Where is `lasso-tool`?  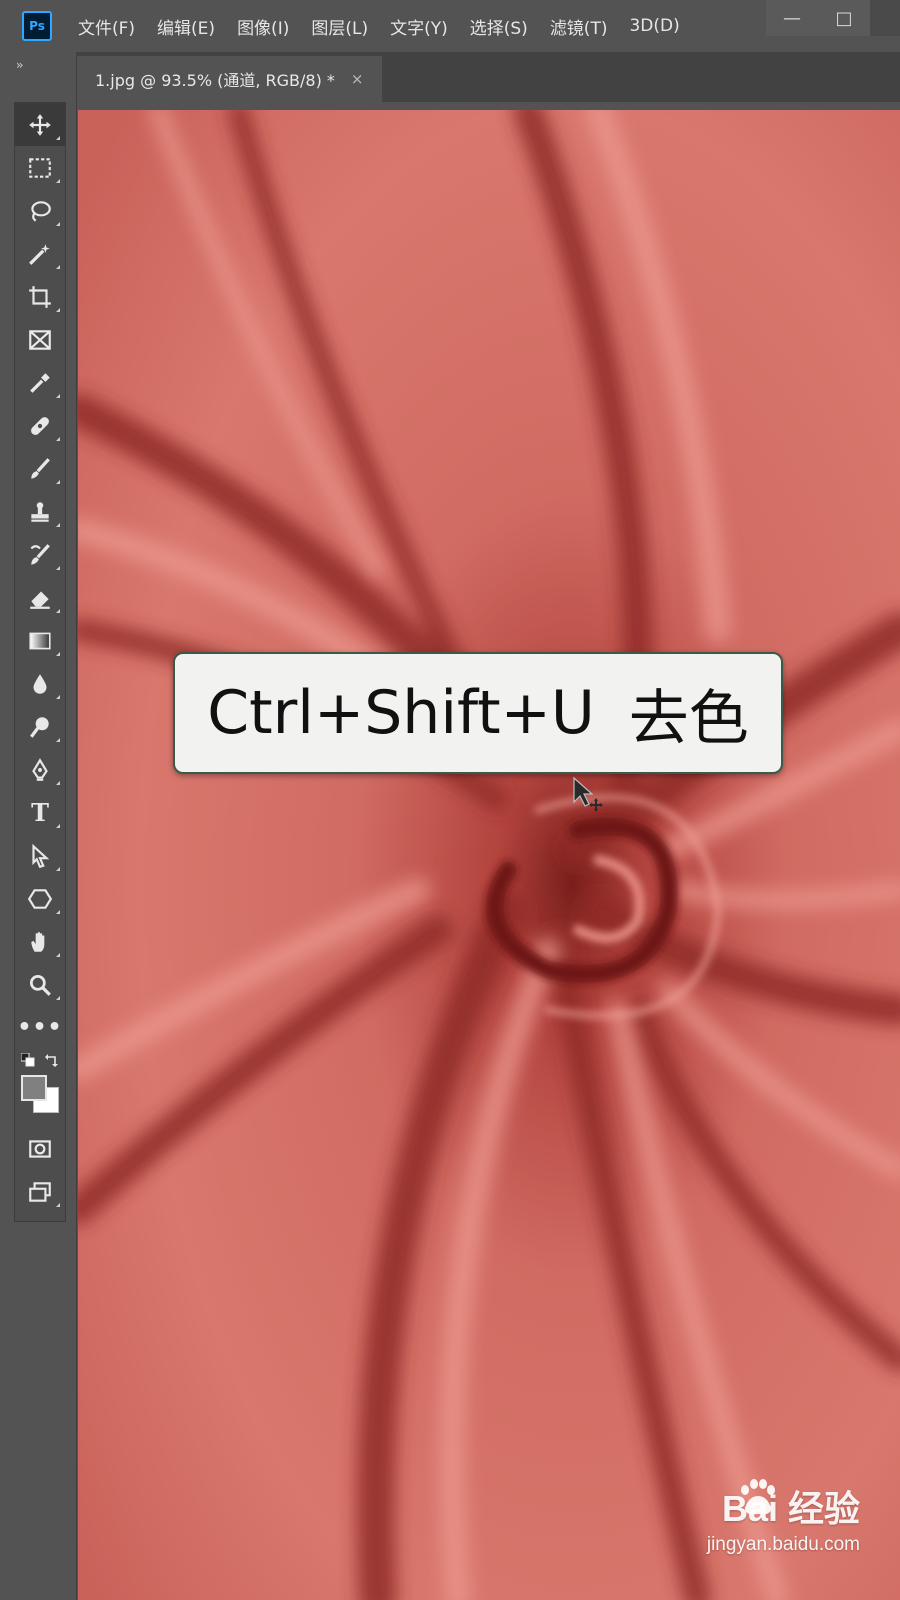 lasso-tool is located at coordinates (40, 210).